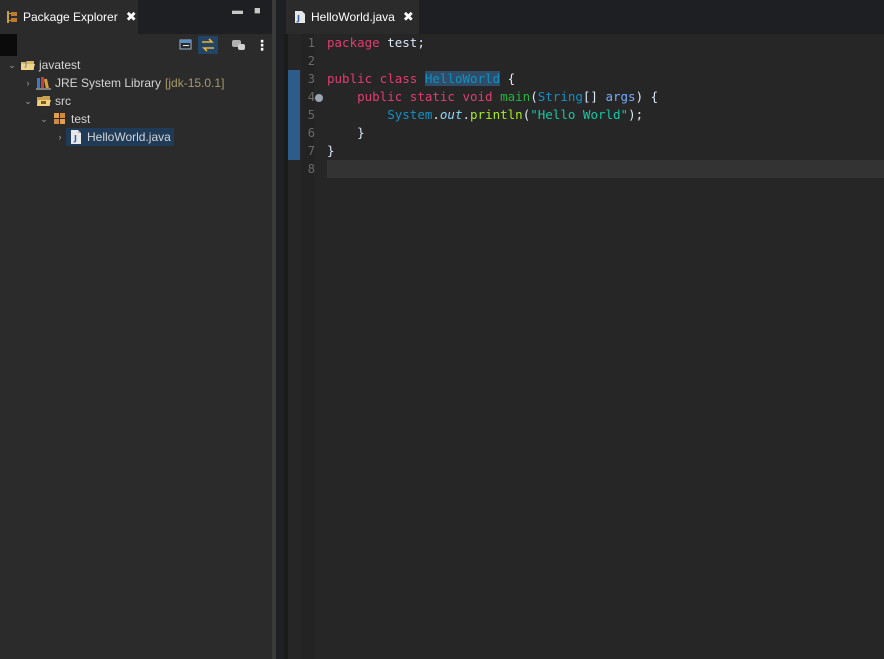 This screenshot has height=659, width=884. What do you see at coordinates (605, 169) in the screenshot?
I see `current-line-highlight` at bounding box center [605, 169].